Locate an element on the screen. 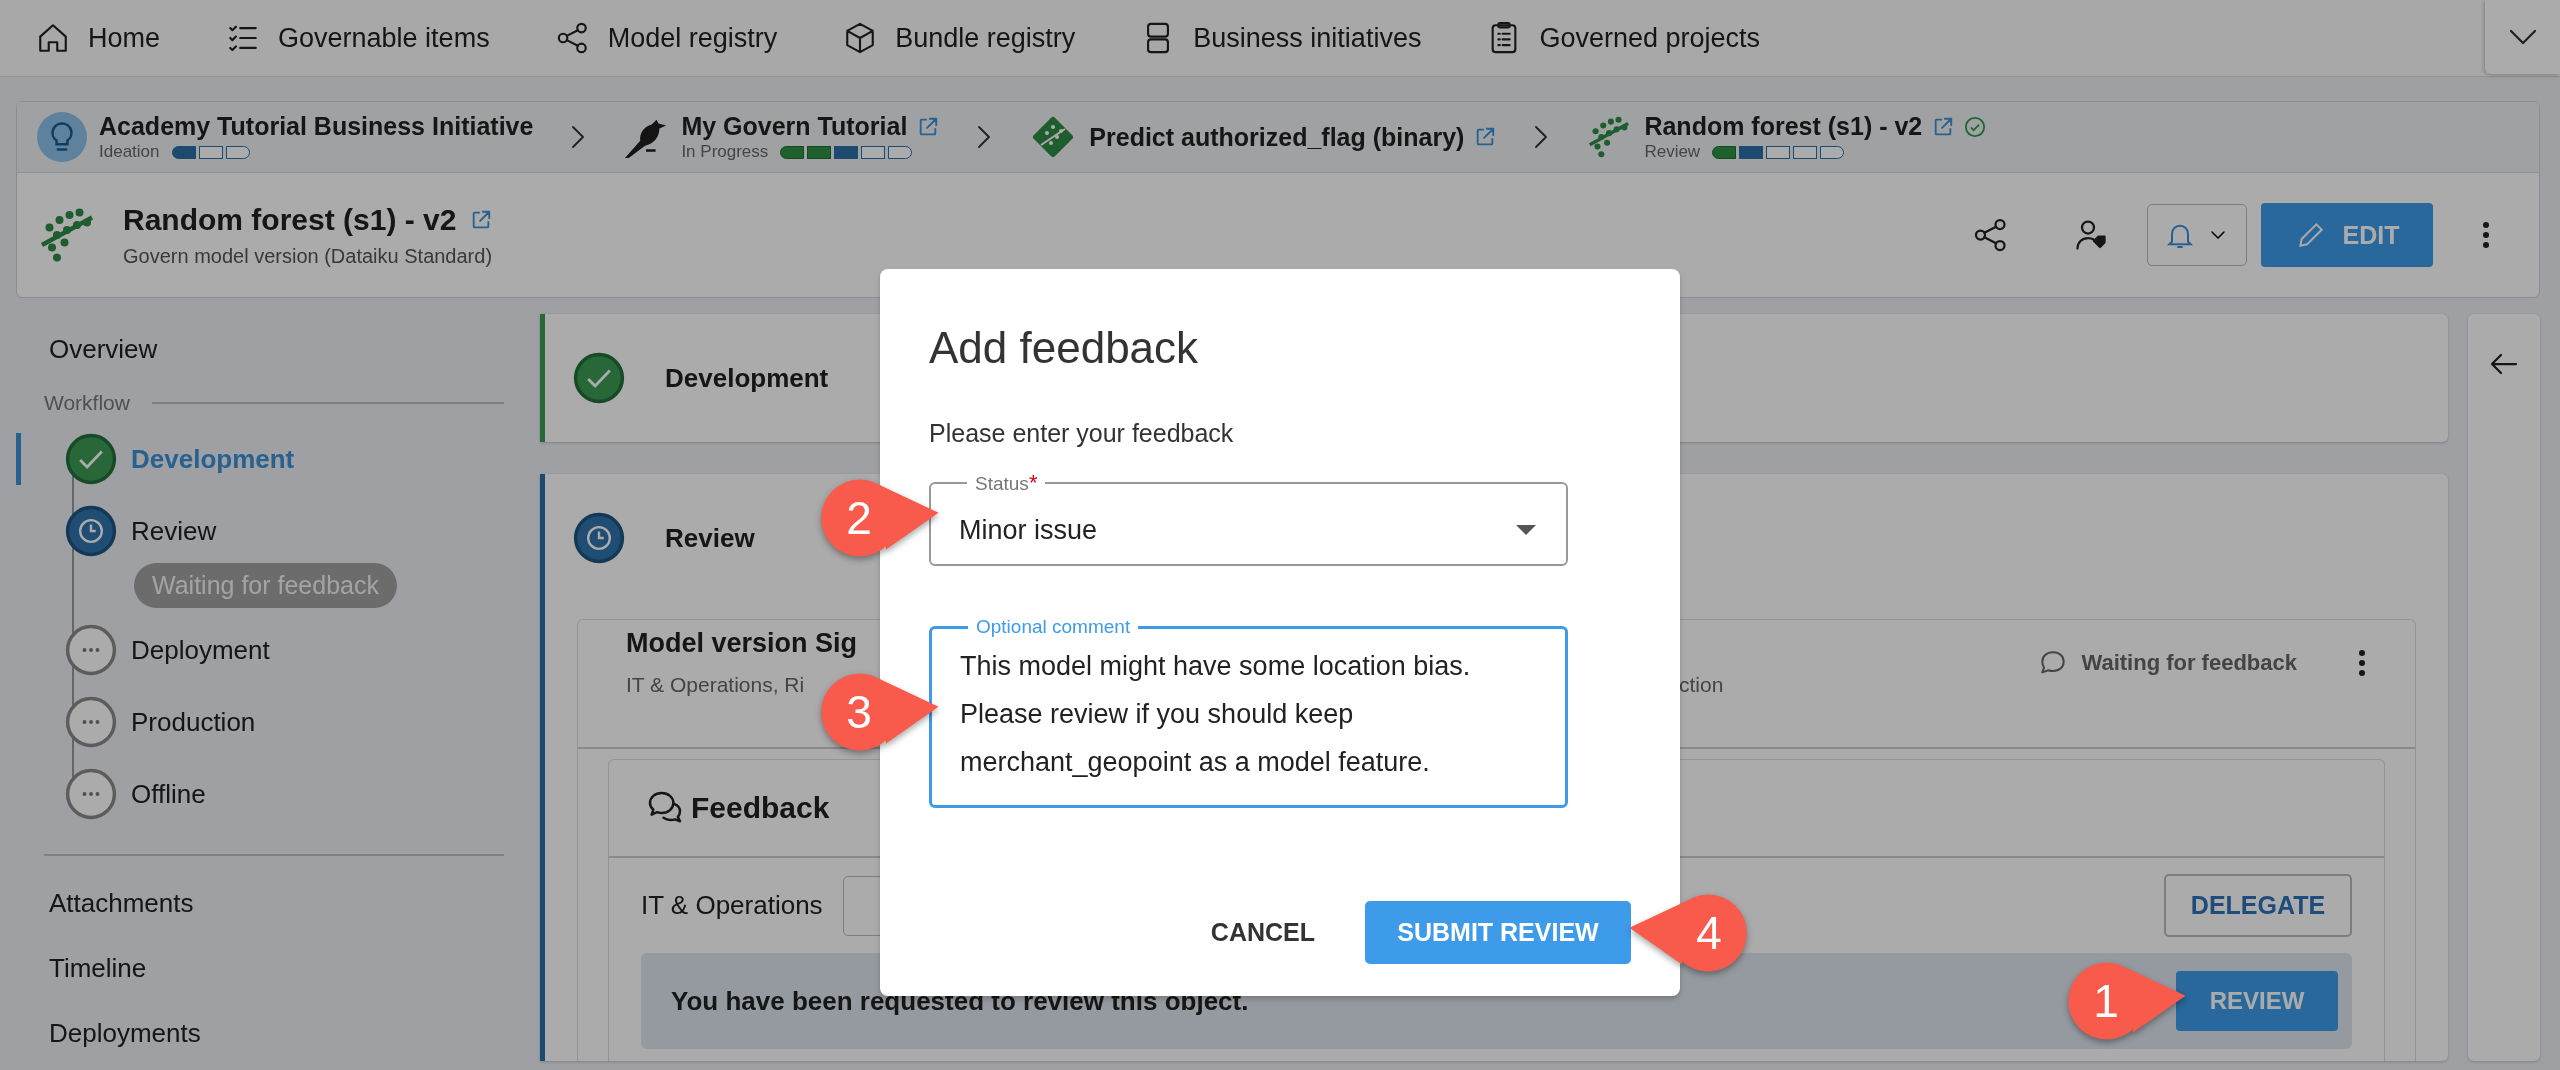  user-tag-icon is located at coordinates (2091, 235).